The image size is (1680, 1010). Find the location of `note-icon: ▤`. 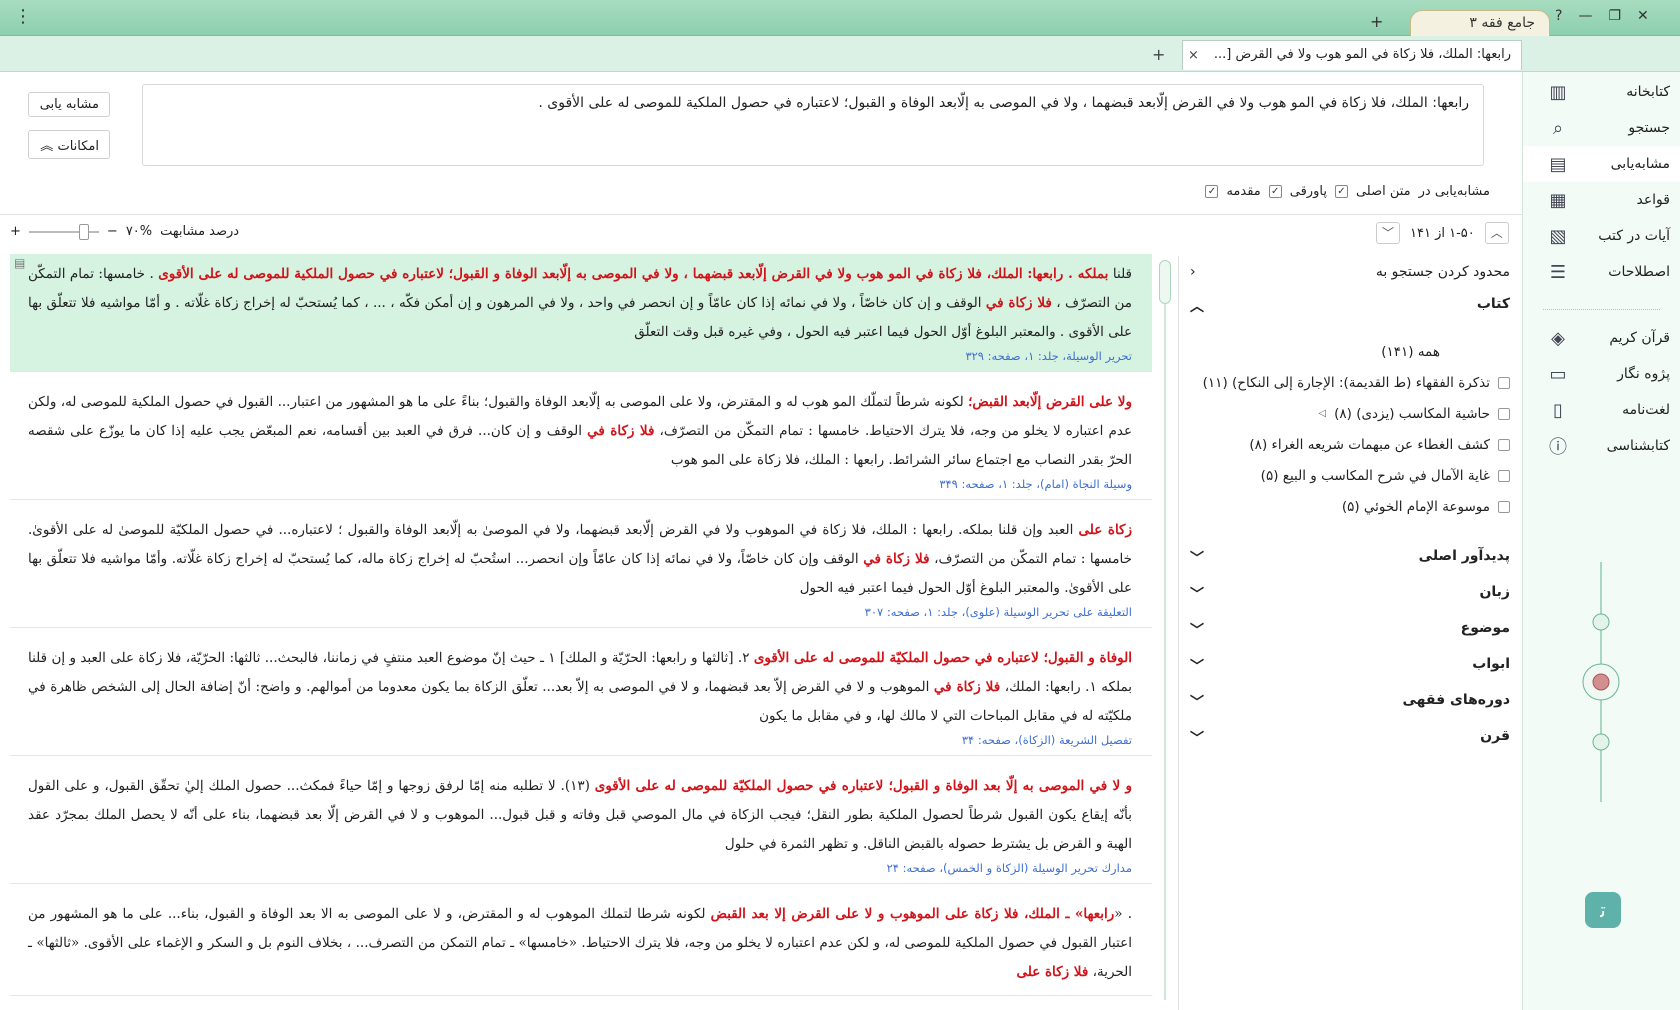

note-icon: ▤ is located at coordinates (19, 263).